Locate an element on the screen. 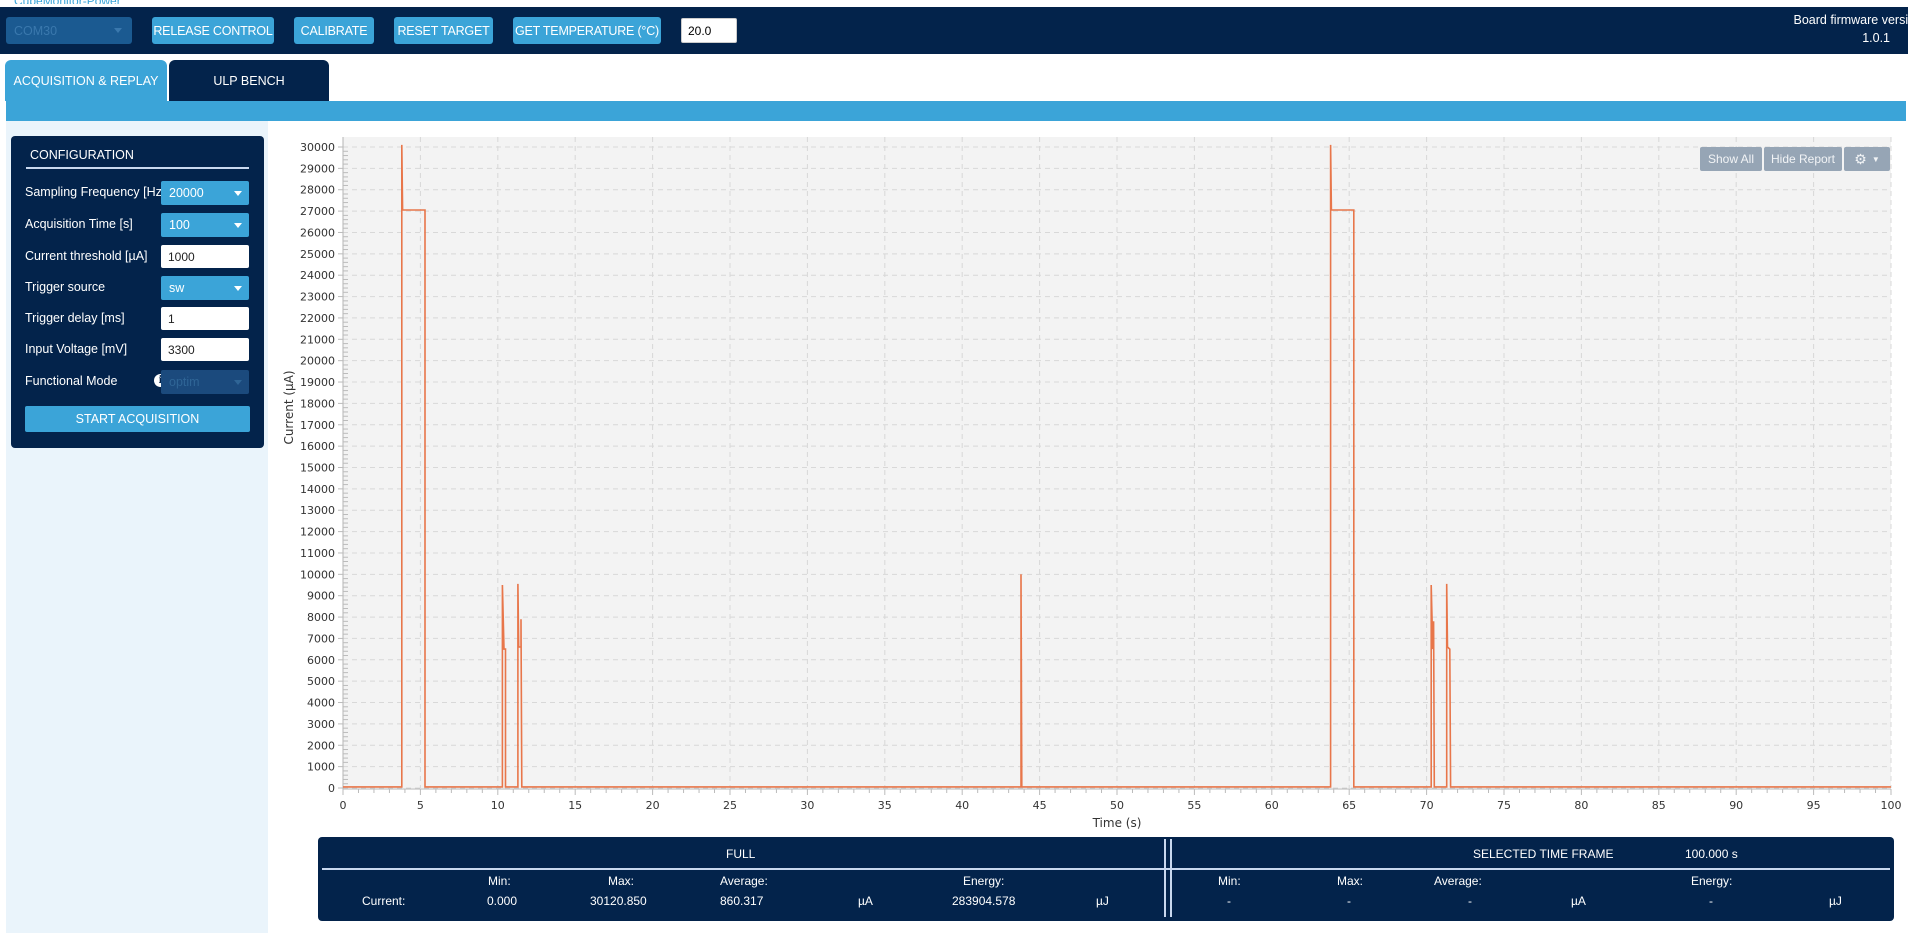  y-tick-label: 8000 is located at coordinates (321, 617).